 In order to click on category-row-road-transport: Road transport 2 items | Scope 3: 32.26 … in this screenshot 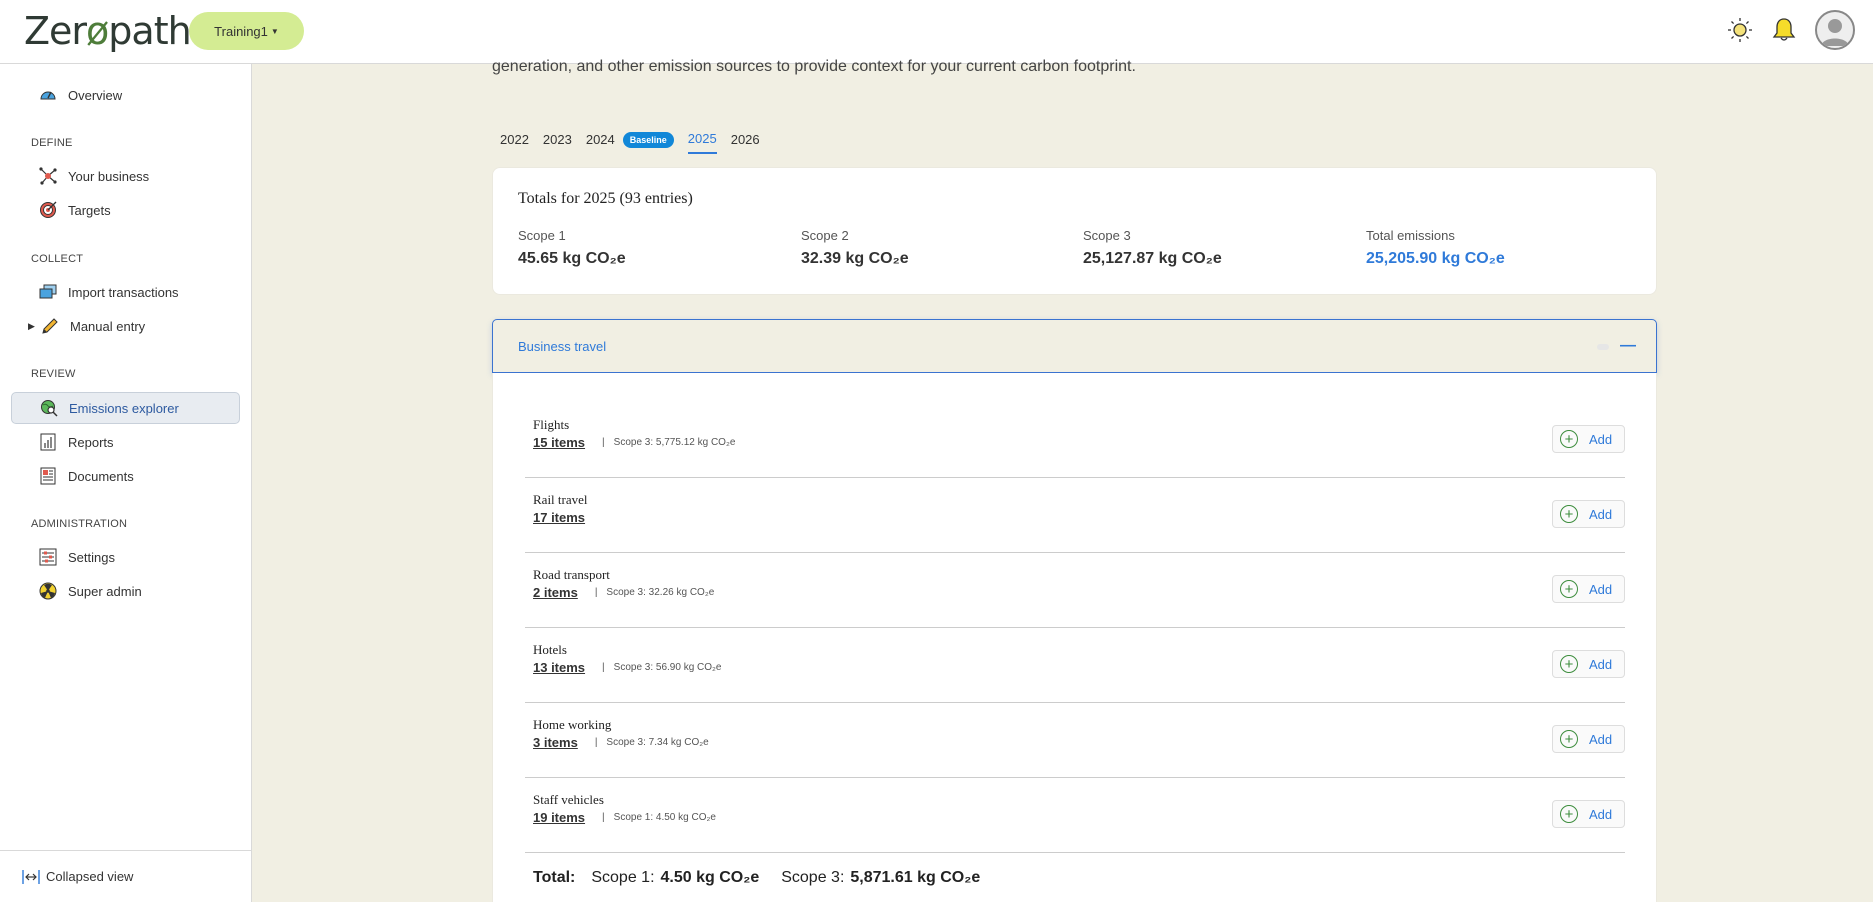, I will do `click(1075, 590)`.